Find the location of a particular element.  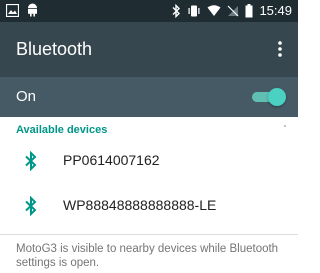

switch-thumb is located at coordinates (277, 97).